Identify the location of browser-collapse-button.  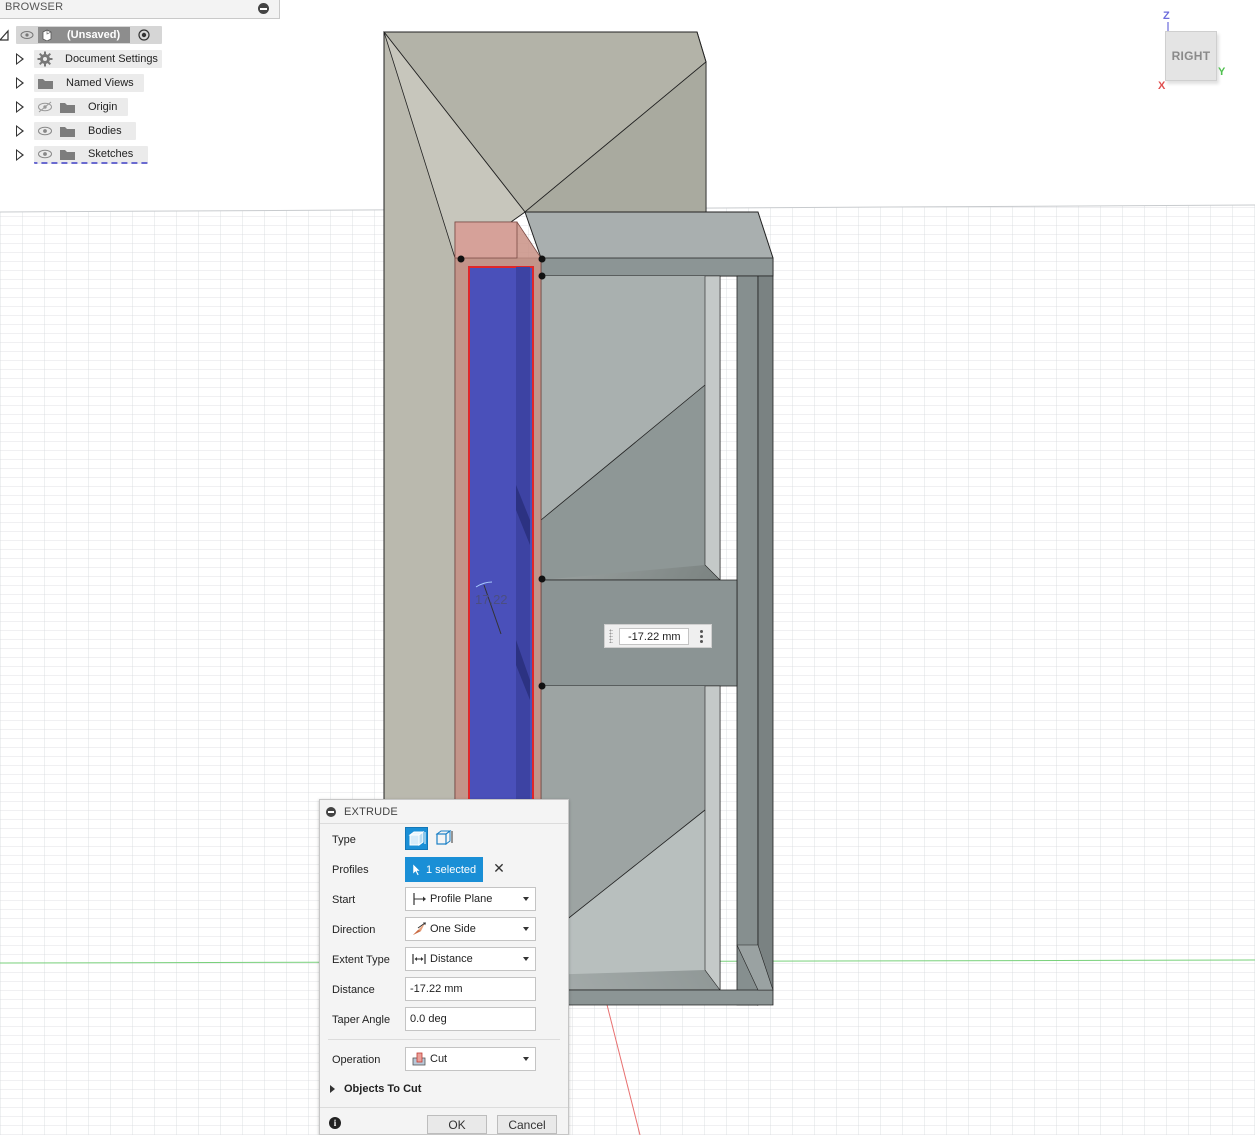
(263, 8).